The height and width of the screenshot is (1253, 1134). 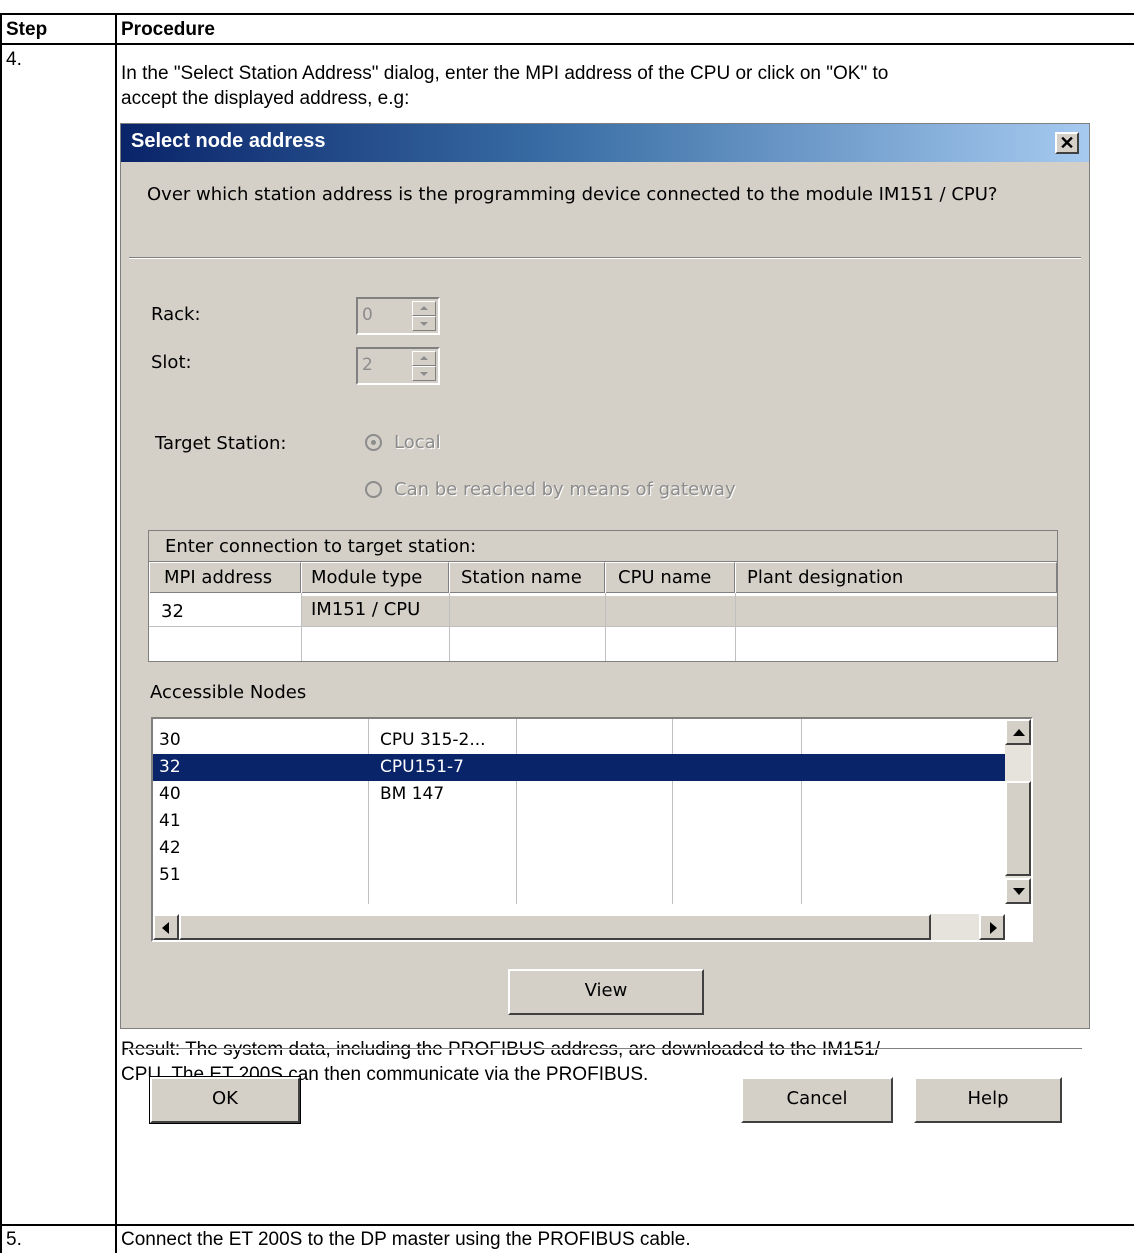 I want to click on table-top-border, so click(x=567, y=14).